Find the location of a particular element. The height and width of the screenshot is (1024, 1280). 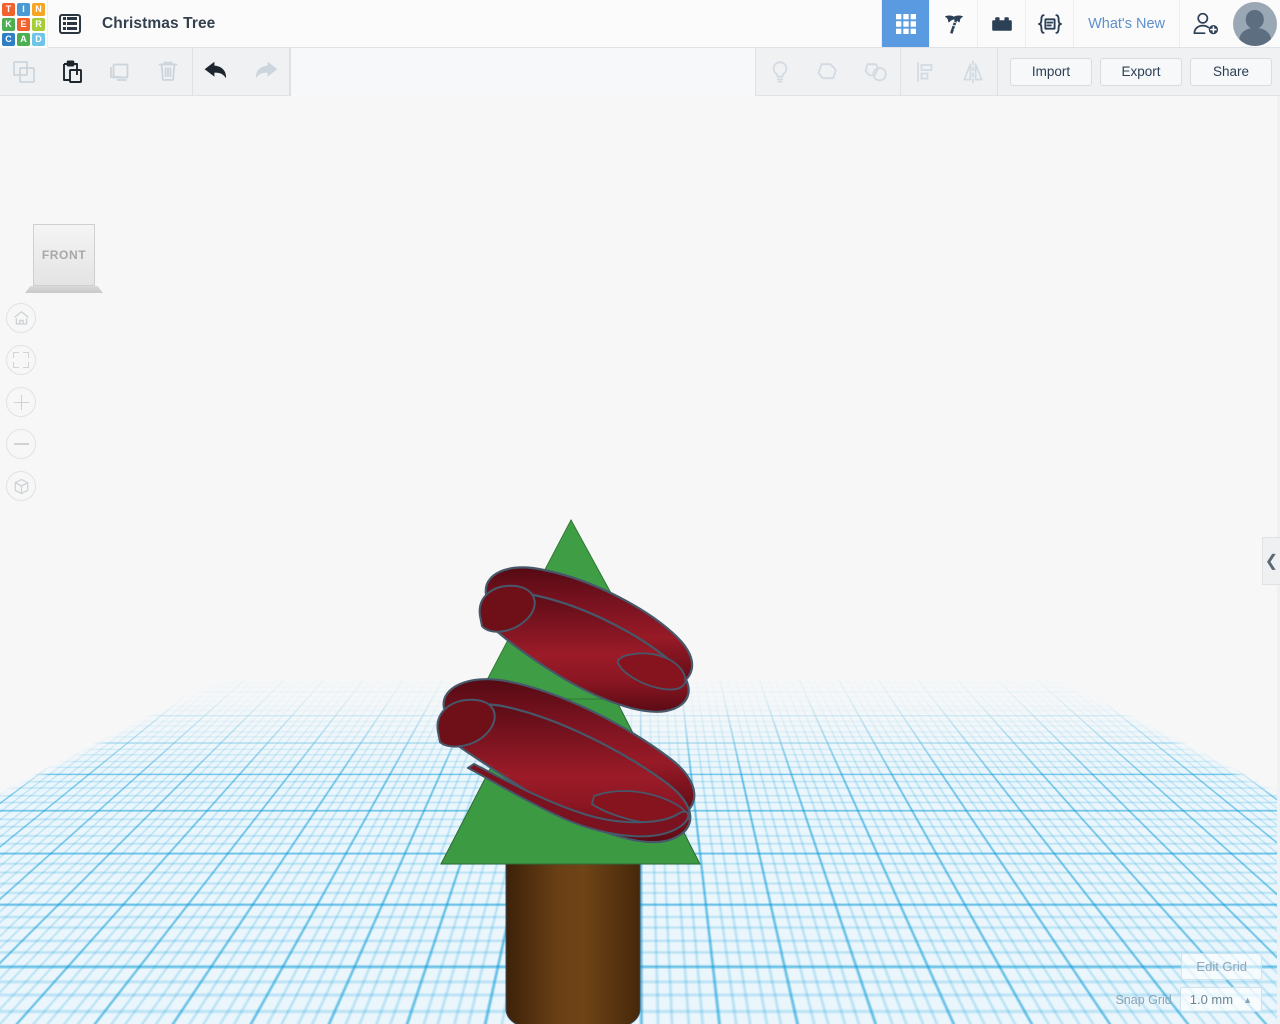

home-icon is located at coordinates (21, 318).